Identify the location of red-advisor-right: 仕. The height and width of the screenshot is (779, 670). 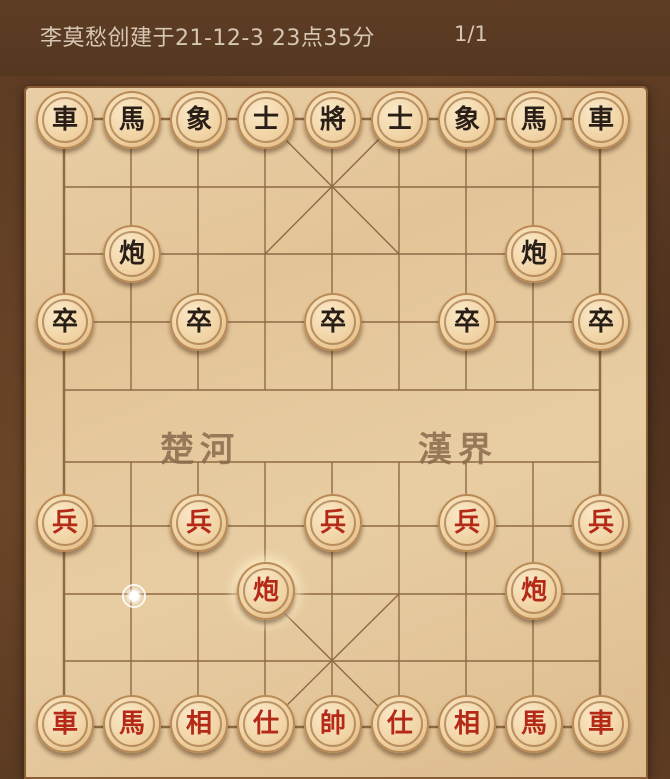
(400, 724).